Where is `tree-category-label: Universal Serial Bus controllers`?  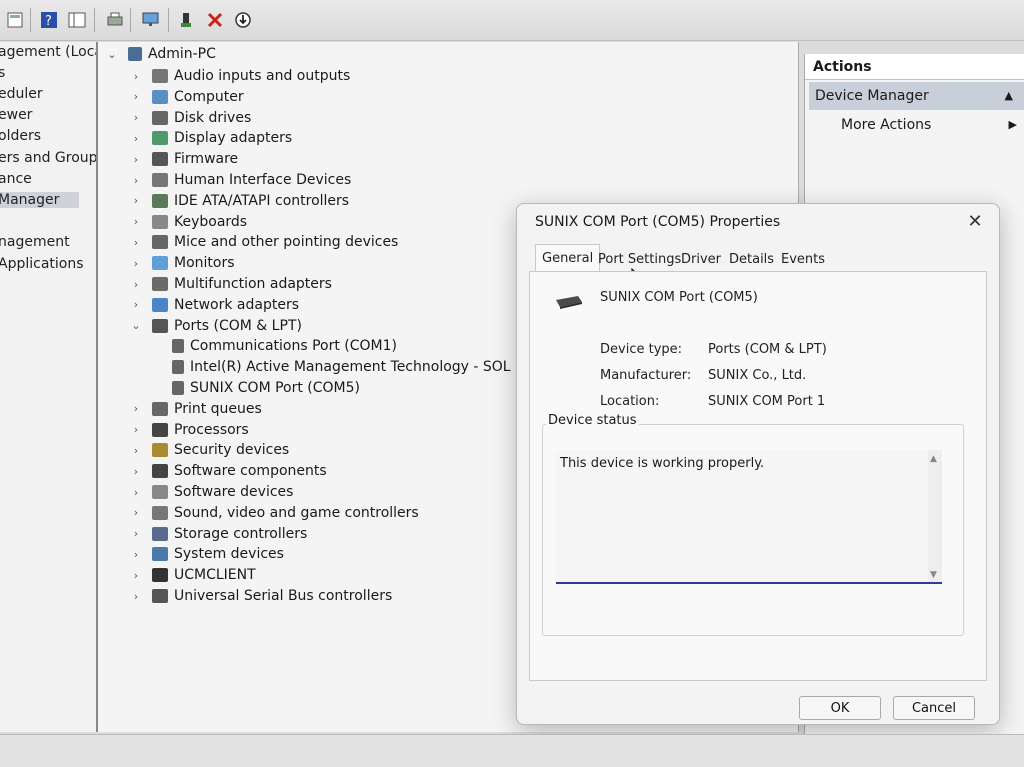
tree-category-label: Universal Serial Bus controllers is located at coordinates (283, 596).